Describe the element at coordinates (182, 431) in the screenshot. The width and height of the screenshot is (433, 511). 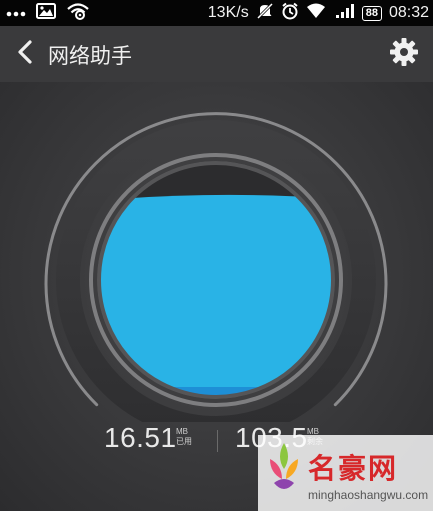
I see `used-unit: MB` at that location.